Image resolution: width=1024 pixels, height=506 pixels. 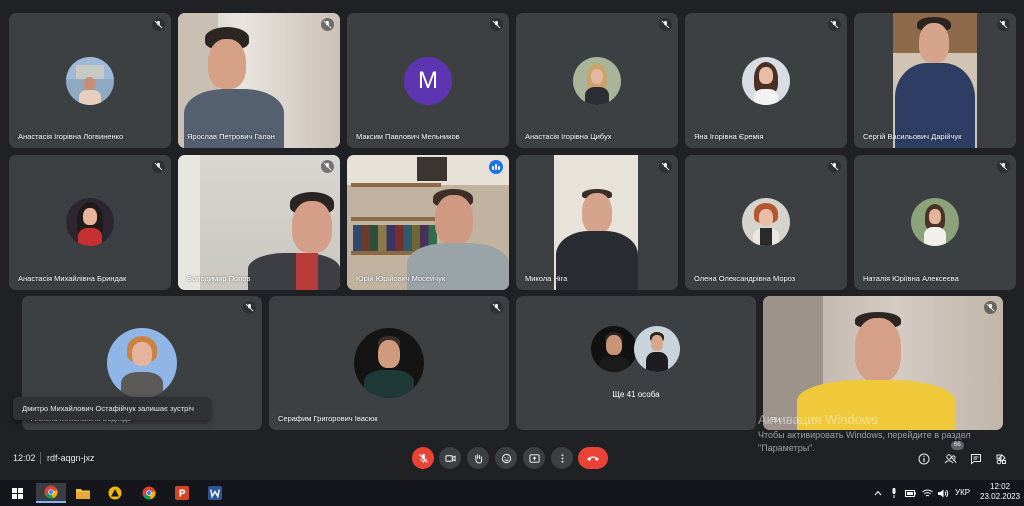 I want to click on clock-time: 12:02, so click(x=1000, y=486).